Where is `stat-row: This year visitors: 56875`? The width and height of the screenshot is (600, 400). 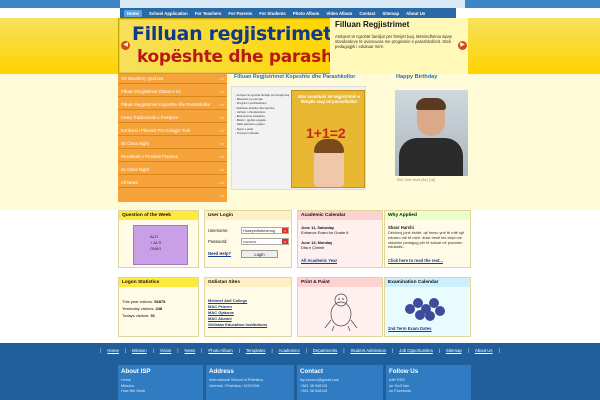 stat-row: This year visitors: 56875 is located at coordinates (143, 301).